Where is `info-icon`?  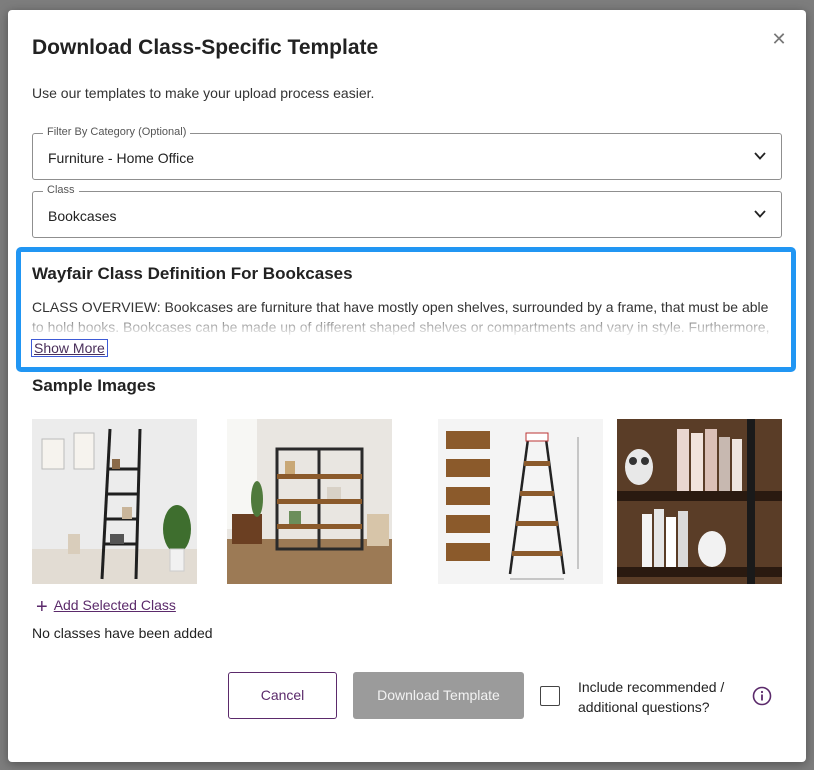
info-icon is located at coordinates (762, 696).